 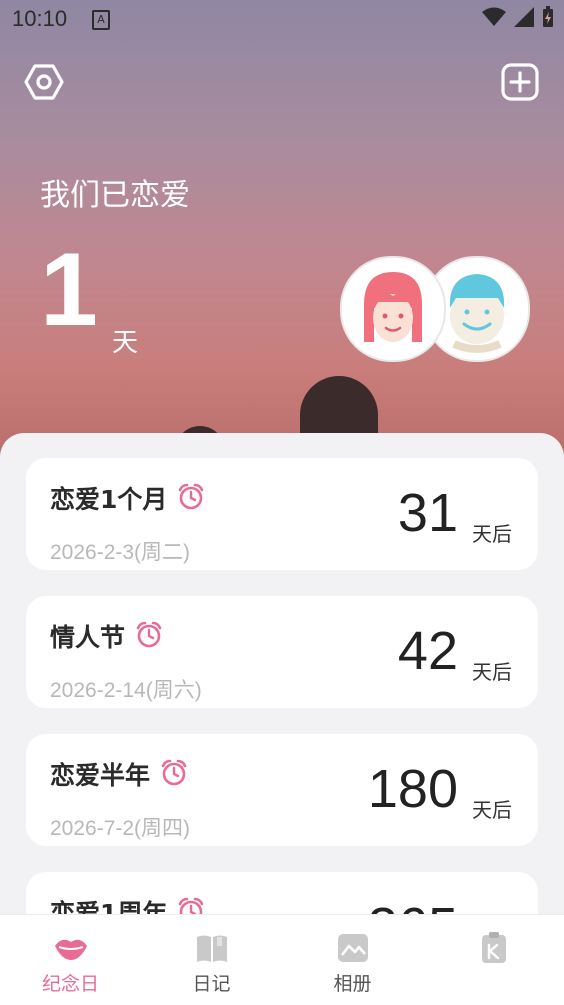 I want to click on page-title: 我们已恋爱, so click(x=115, y=195).